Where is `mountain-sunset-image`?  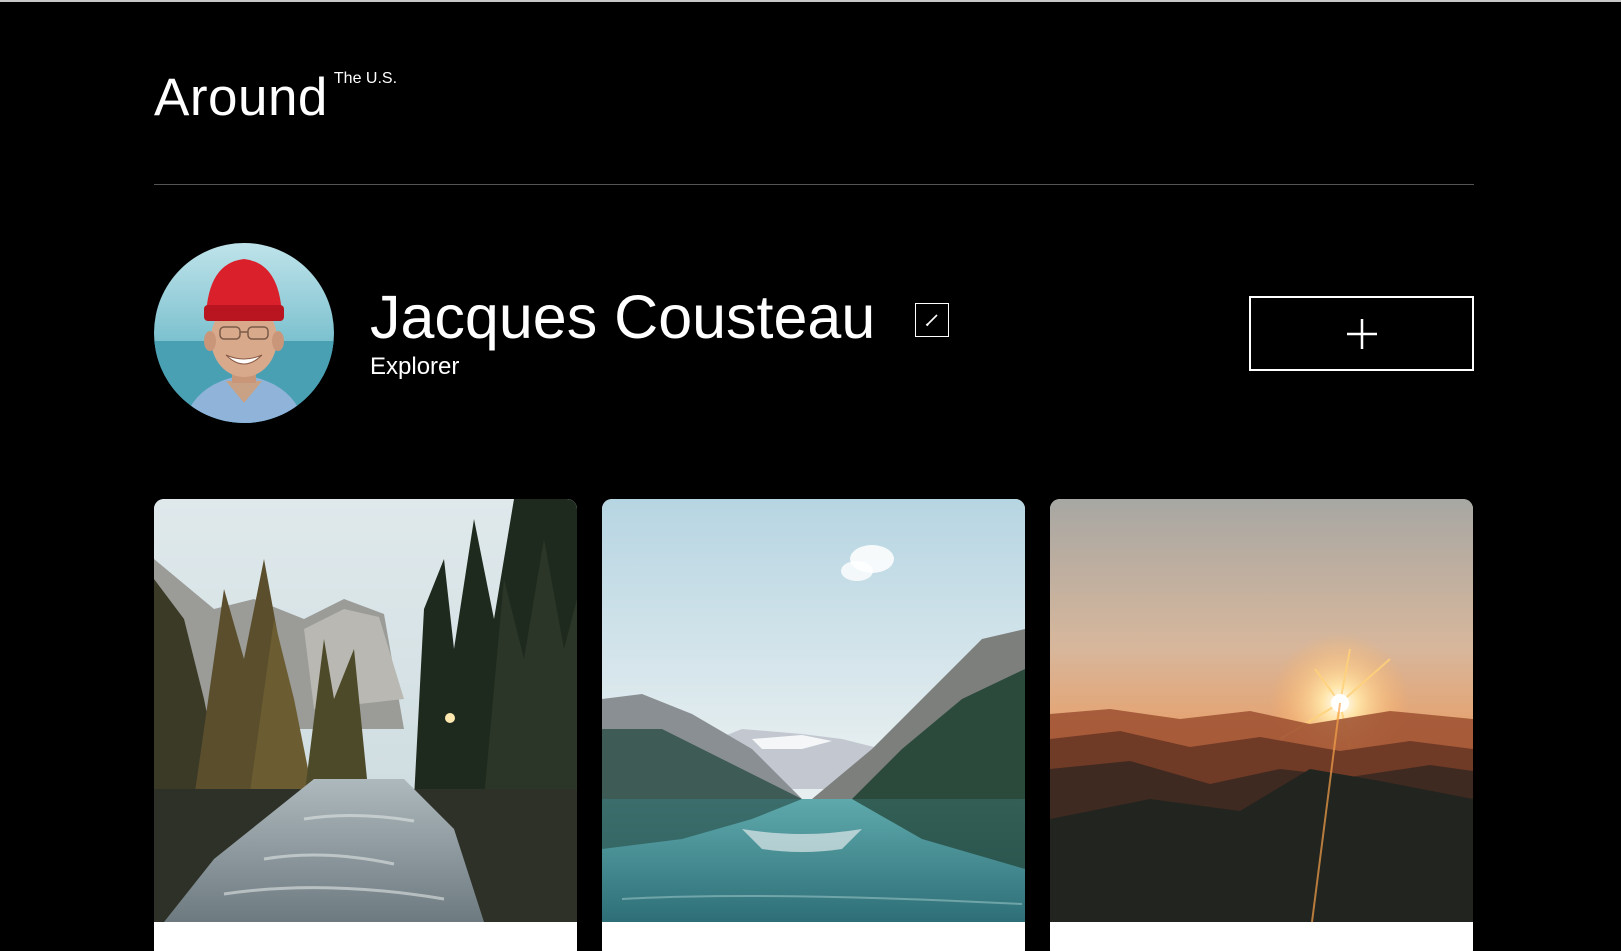
mountain-sunset-image is located at coordinates (1261, 710).